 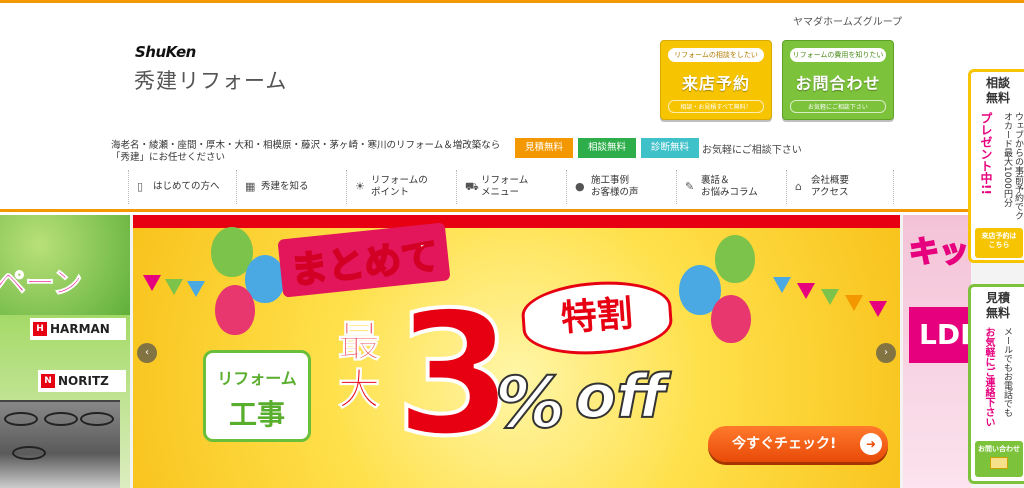 I want to click on nav-item-cases: ● 施工事例 お客様の声, so click(x=620, y=187).